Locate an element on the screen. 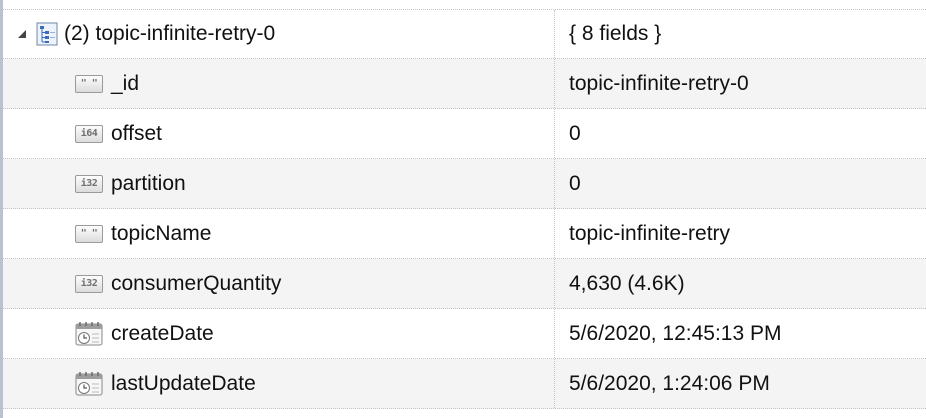 This screenshot has width=926, height=418. field-value-cell: 4,630 (4.6K) is located at coordinates (740, 283).